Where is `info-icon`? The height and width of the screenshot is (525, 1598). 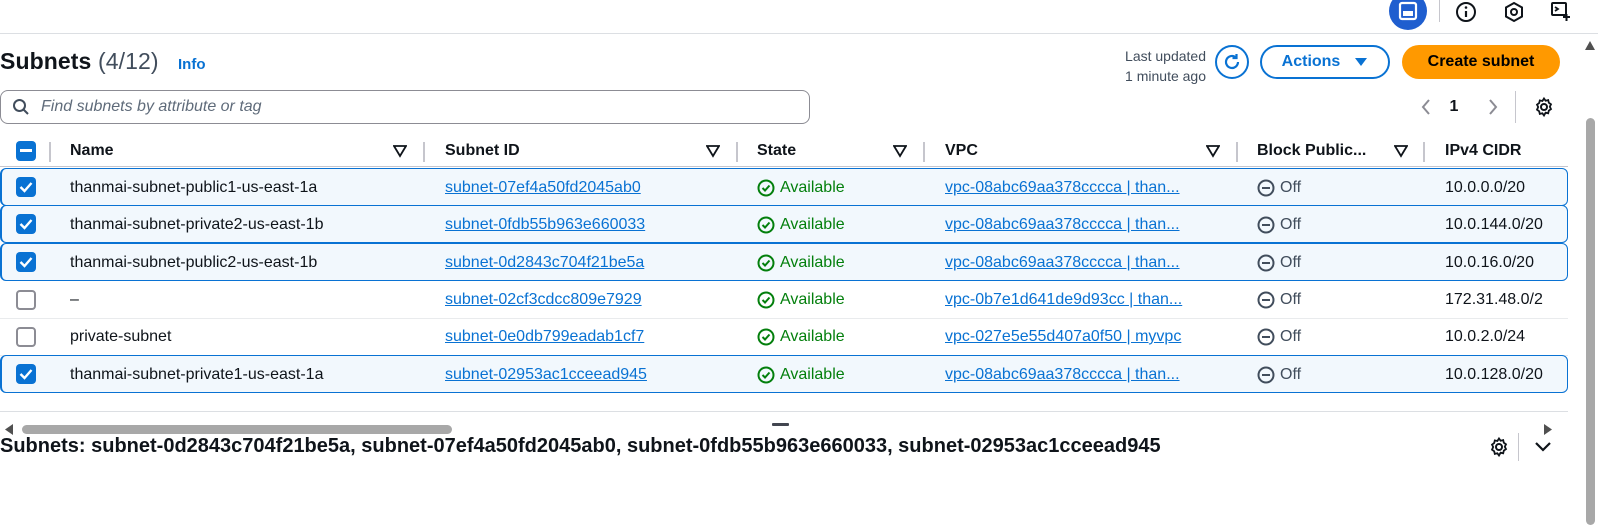
info-icon is located at coordinates (1466, 15).